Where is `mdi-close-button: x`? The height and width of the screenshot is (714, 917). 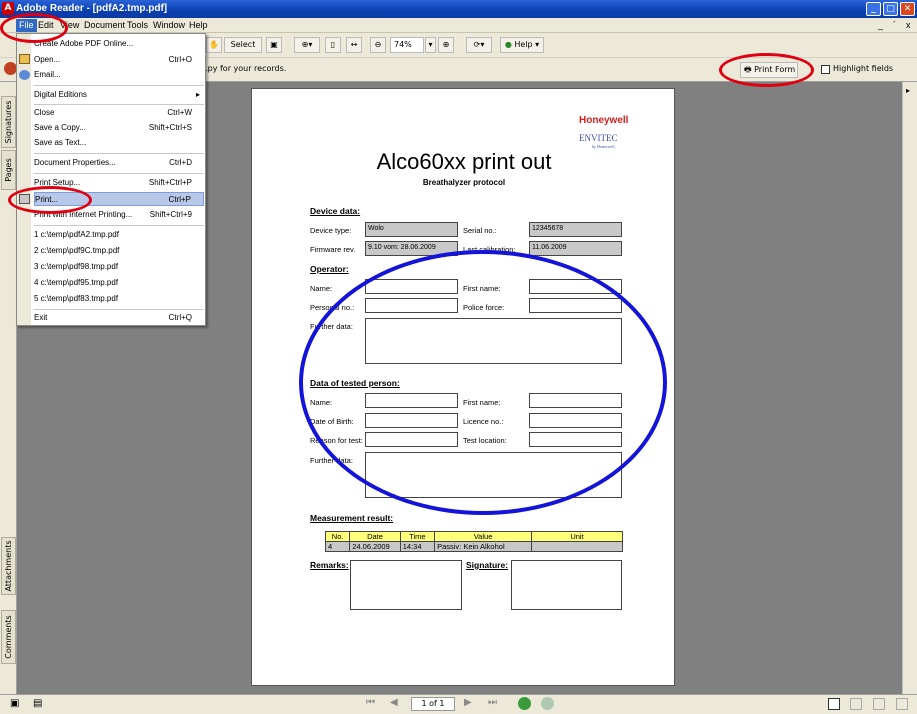
mdi-close-button: x is located at coordinates (908, 25).